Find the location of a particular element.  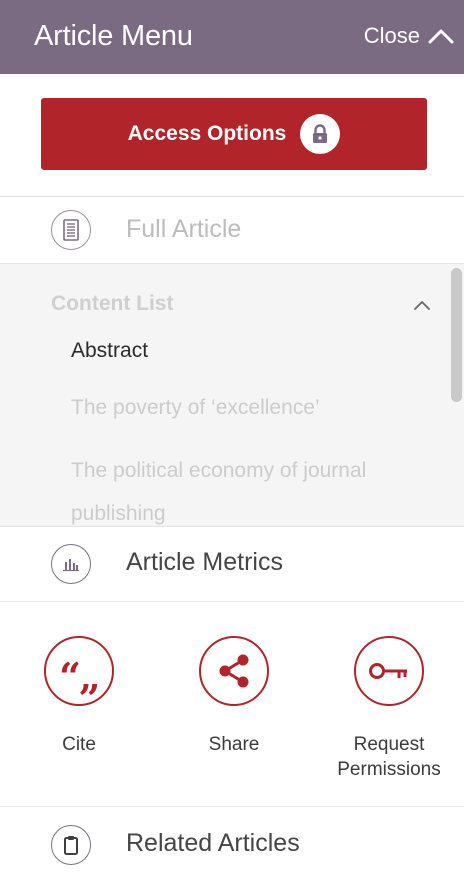

related-articles-item: Related Articles is located at coordinates (232, 842).